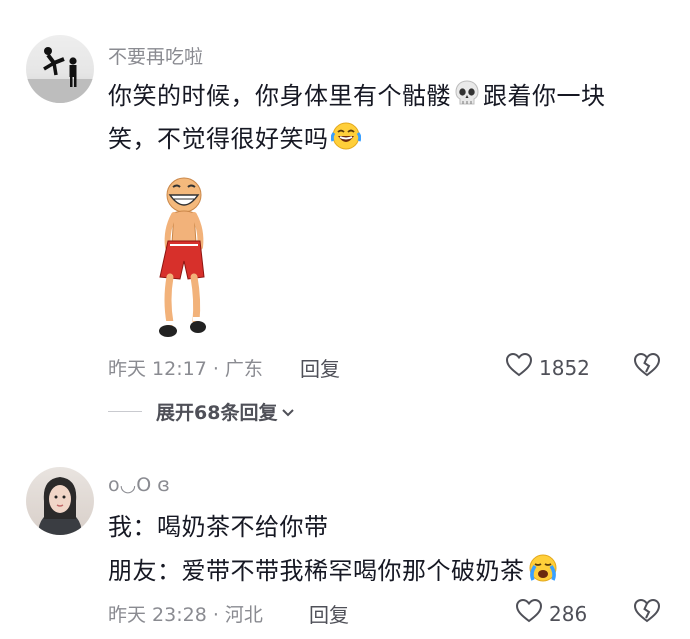 This screenshot has height=639, width=690. I want to click on comment-meta: 昨天 12:17 · 广东, so click(185, 369).